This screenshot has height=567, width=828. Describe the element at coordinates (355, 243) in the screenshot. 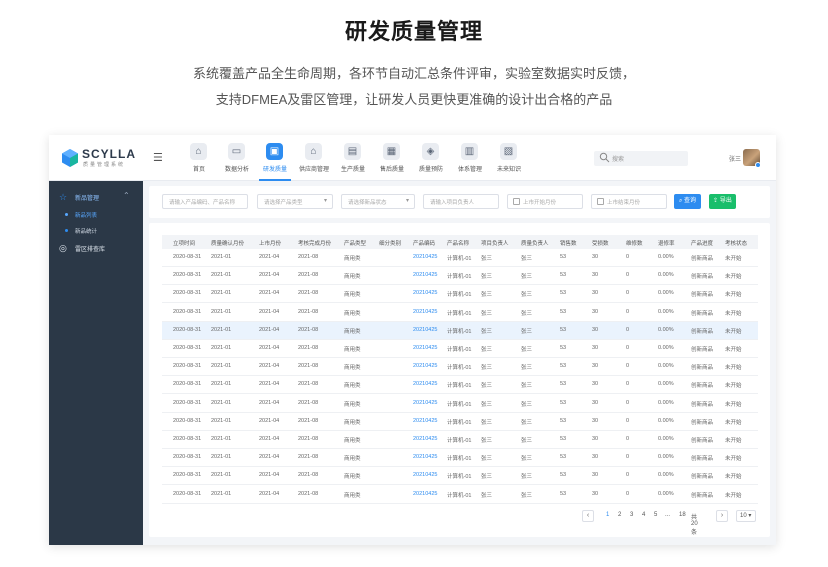

I see `column-header: 产品类型` at that location.